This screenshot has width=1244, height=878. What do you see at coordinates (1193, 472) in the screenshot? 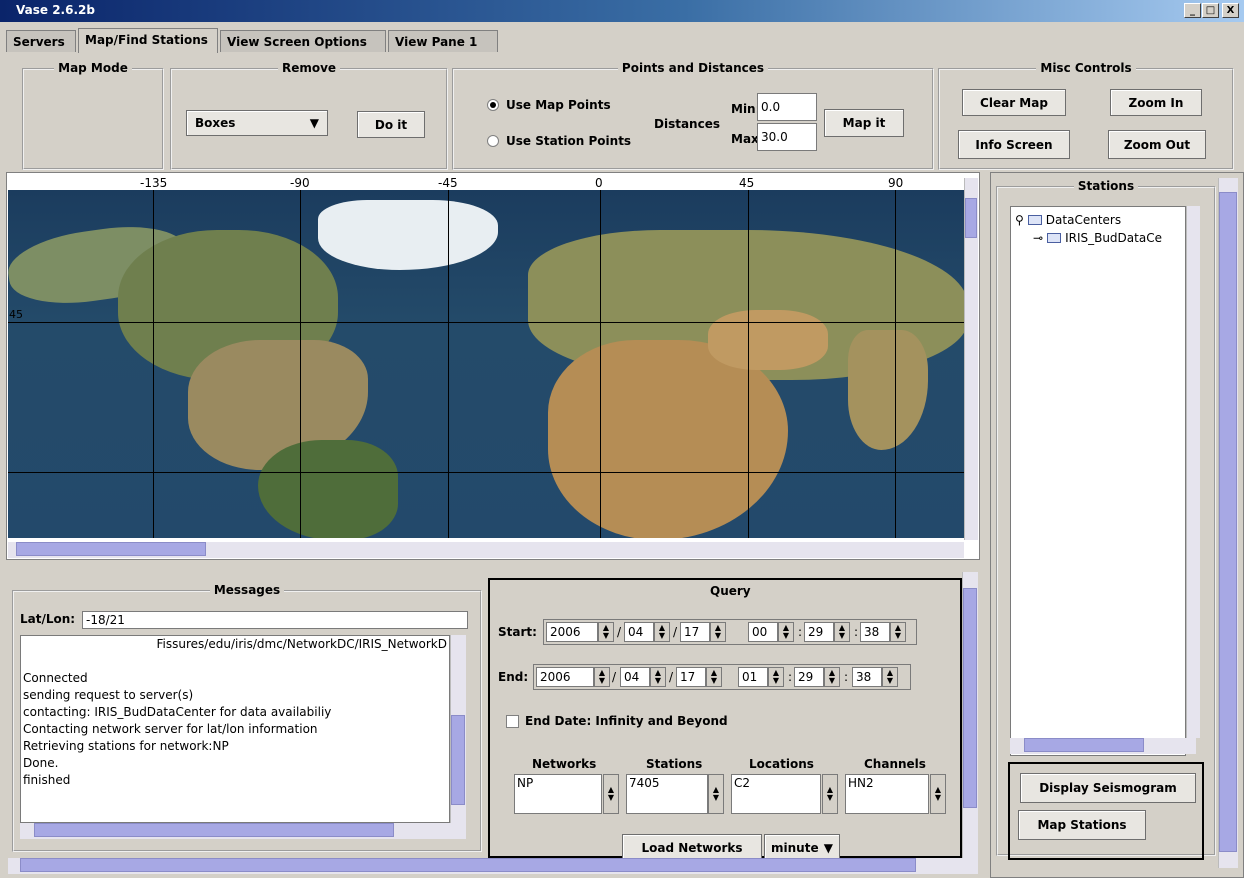
I see `tree-vertical-scrollbar` at bounding box center [1193, 472].